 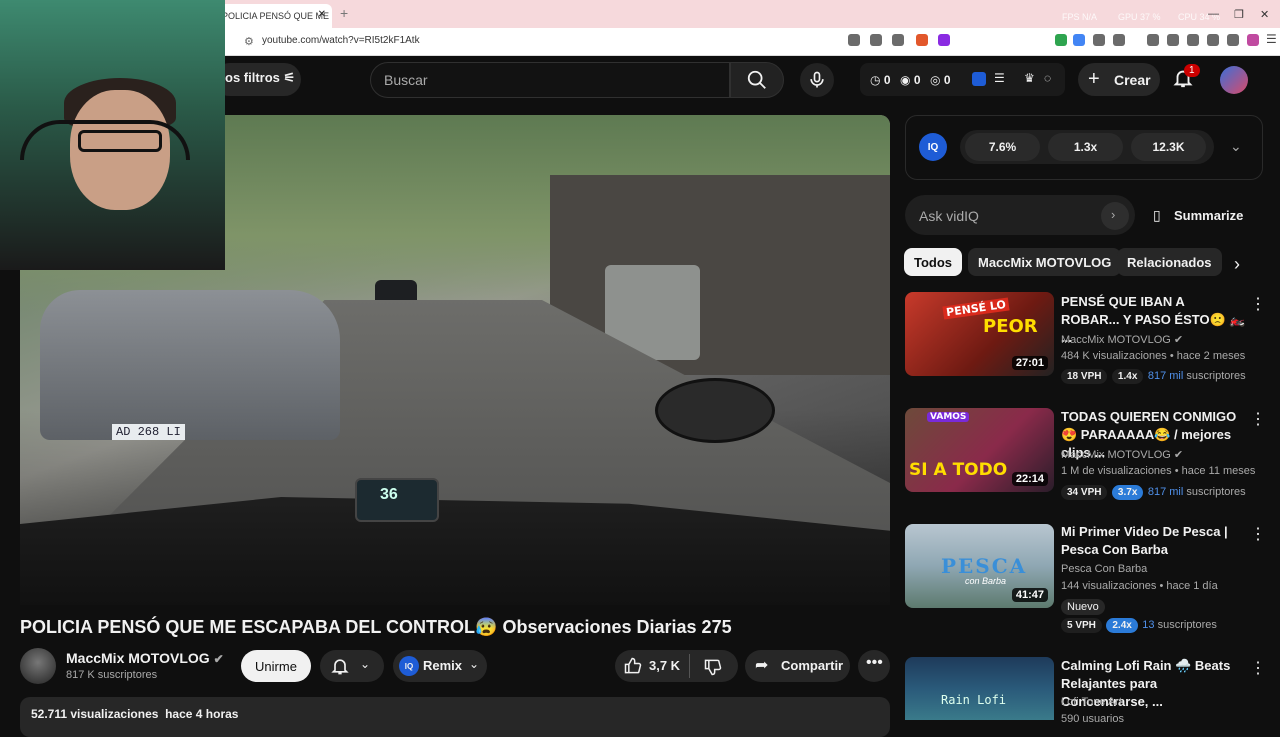 I want to click on music-icon, so click(x=1153, y=40).